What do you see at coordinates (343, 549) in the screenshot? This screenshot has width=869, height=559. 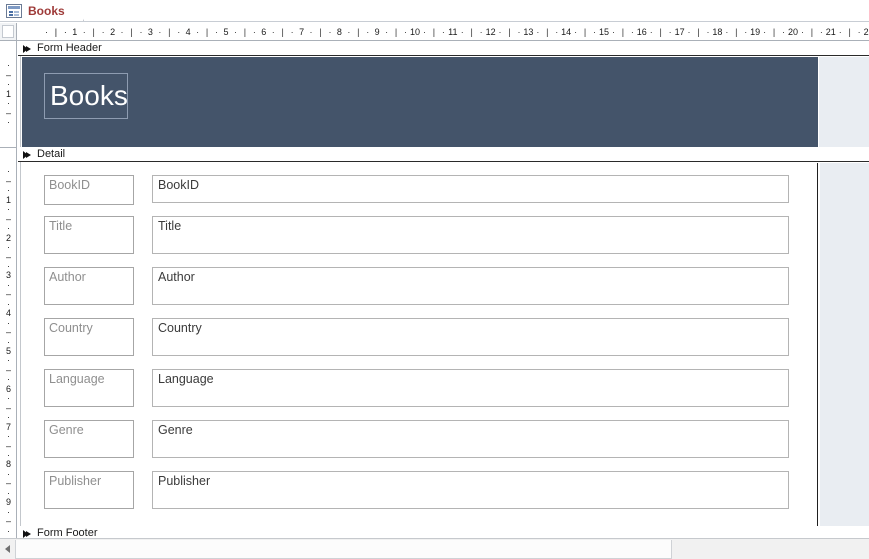 I see `horizontal-scrollbar-thumb` at bounding box center [343, 549].